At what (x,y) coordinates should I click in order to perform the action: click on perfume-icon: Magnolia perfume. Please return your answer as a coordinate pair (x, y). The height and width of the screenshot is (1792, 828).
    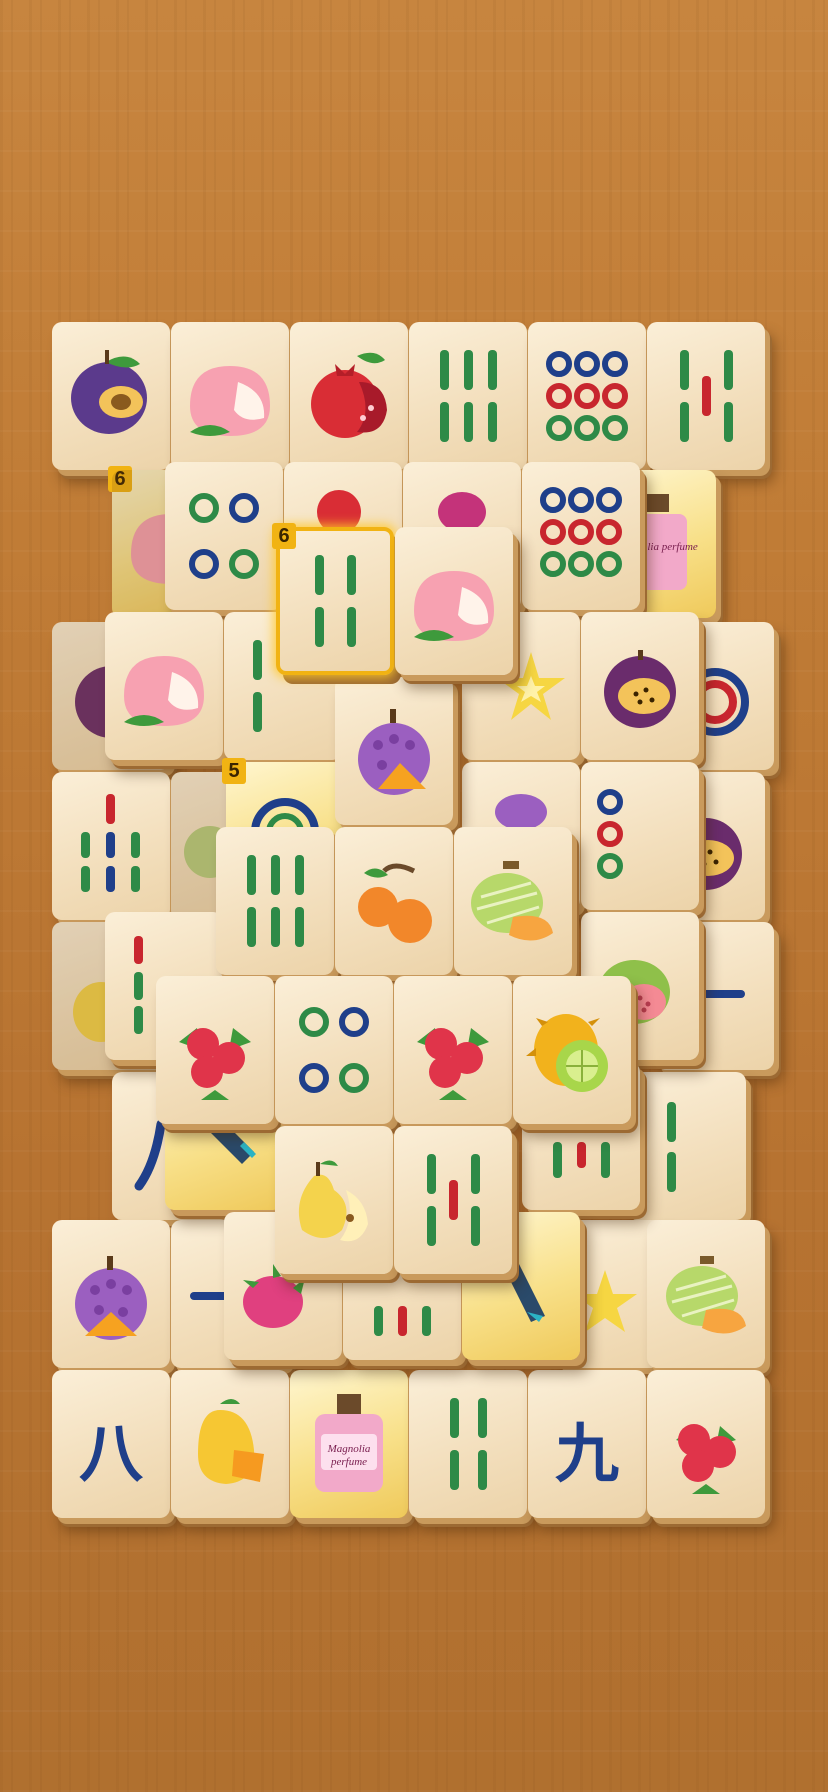
    Looking at the image, I should click on (349, 1444).